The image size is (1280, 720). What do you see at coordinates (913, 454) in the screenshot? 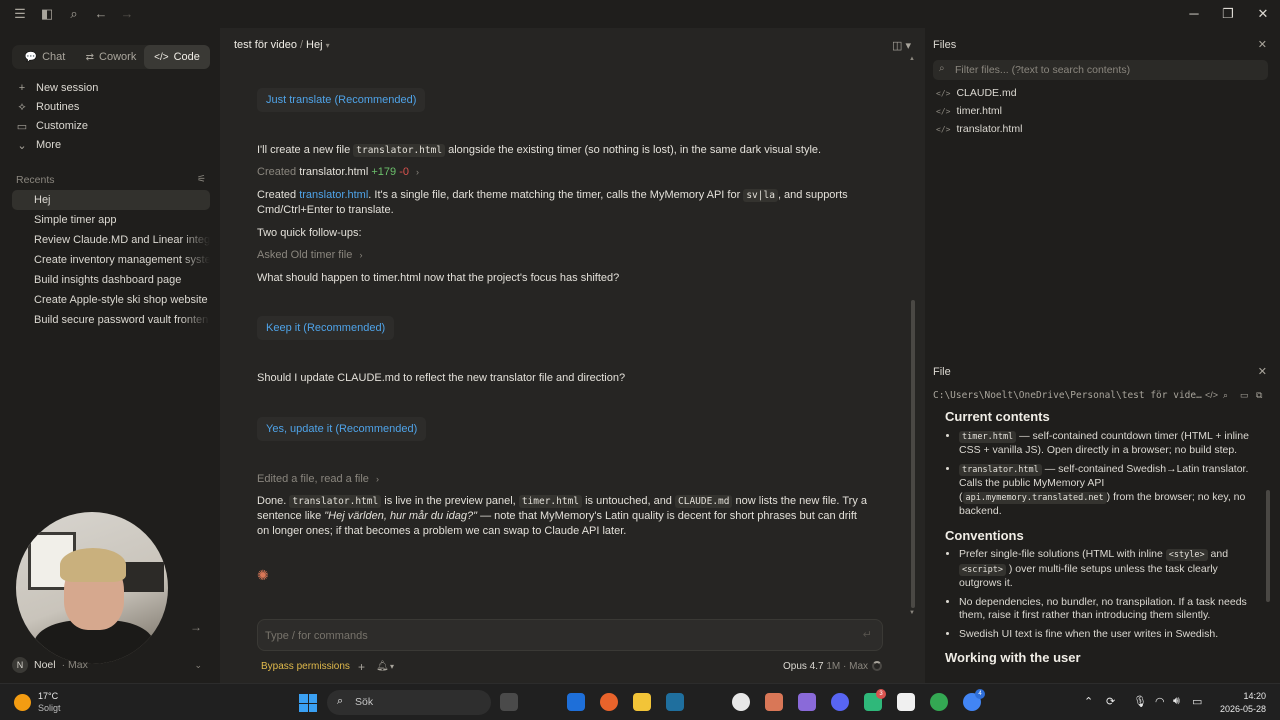
I see `main-scrollbar` at bounding box center [913, 454].